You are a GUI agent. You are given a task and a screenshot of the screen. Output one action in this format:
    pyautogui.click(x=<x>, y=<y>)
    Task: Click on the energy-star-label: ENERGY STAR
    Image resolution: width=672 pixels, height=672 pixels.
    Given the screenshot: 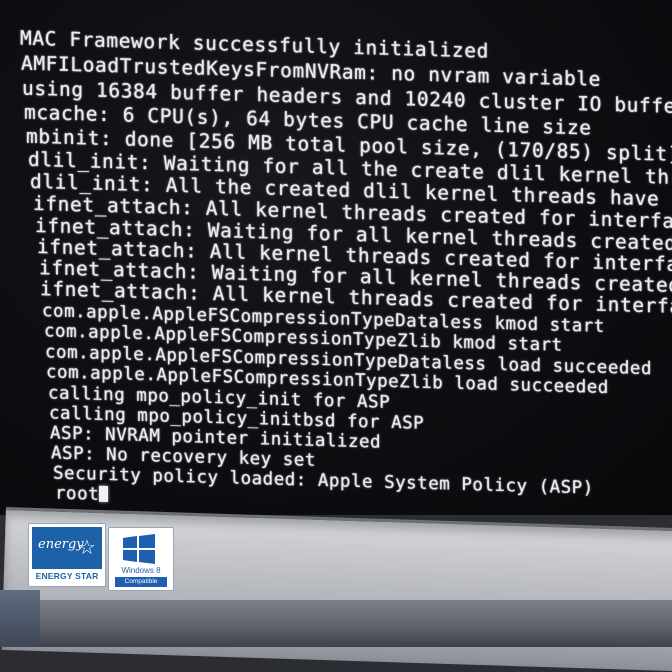 What is the action you would take?
    pyautogui.click(x=67, y=576)
    